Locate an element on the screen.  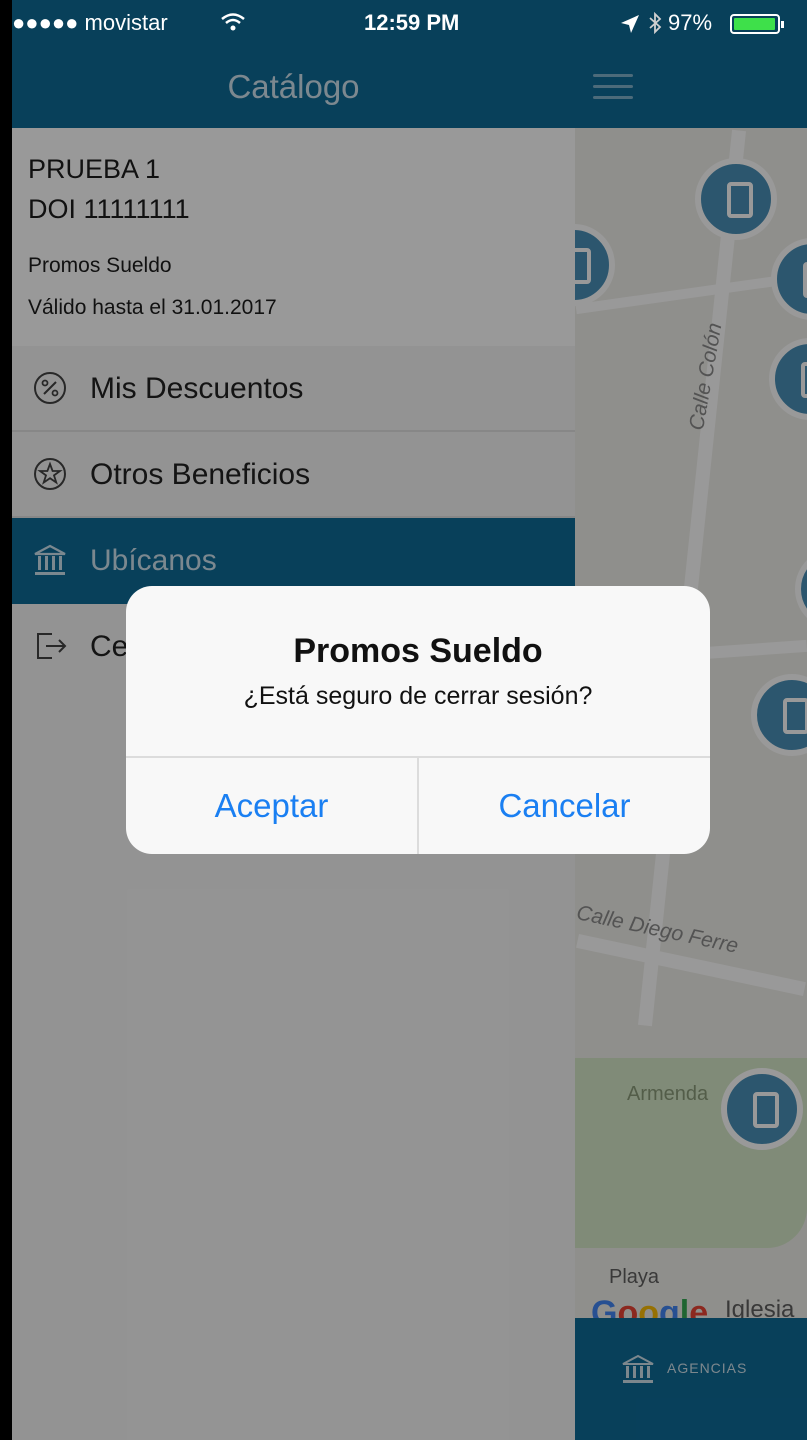
alert-message: ¿Está seguro de cerrar sesión? is located at coordinates (418, 696).